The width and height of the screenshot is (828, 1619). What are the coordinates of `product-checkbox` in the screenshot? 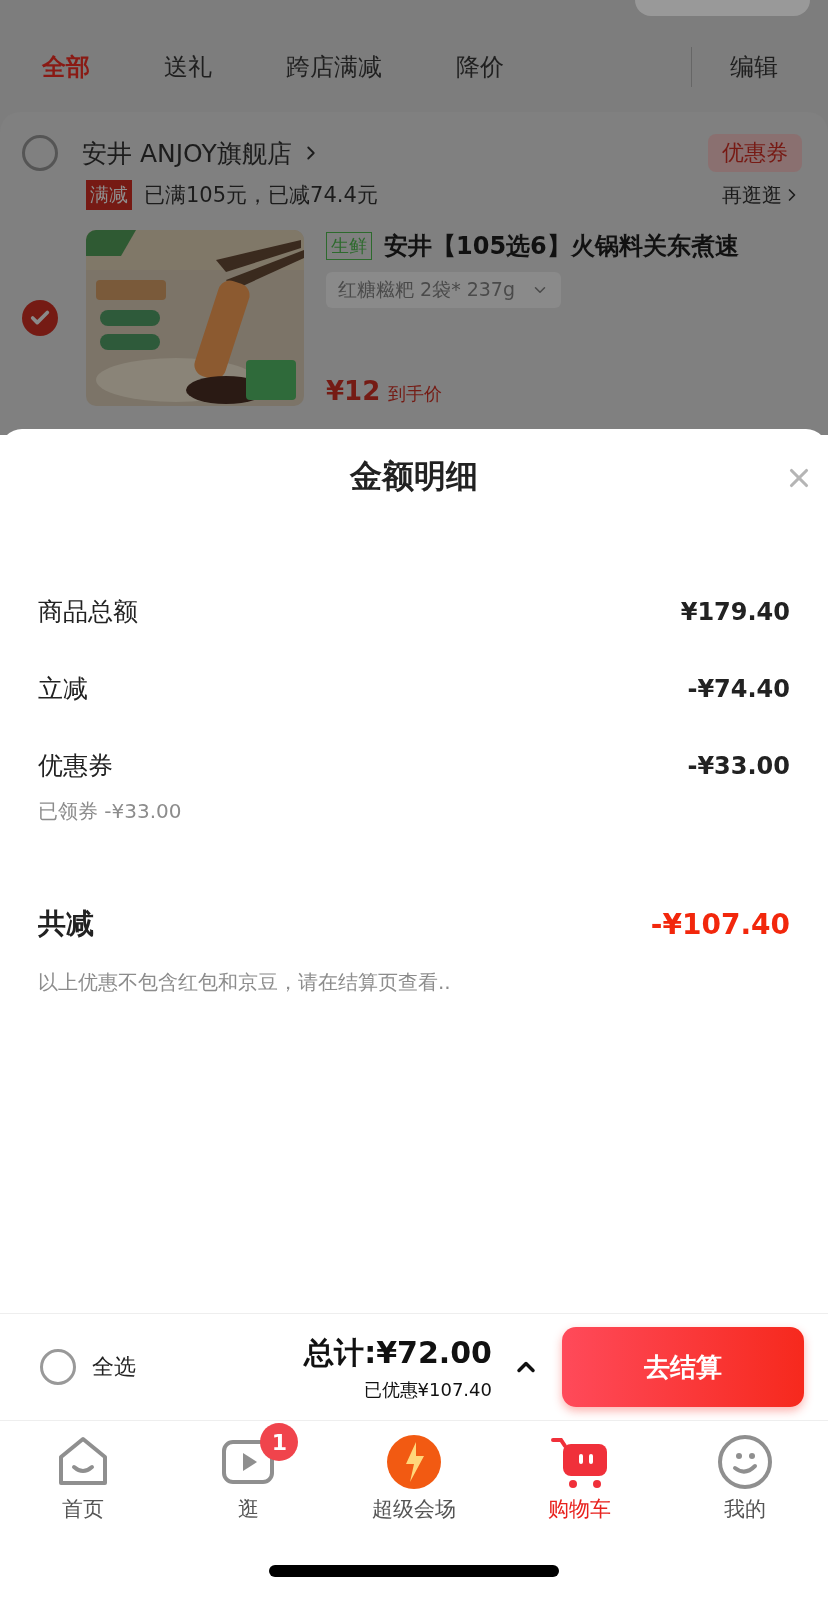 It's located at (40, 318).